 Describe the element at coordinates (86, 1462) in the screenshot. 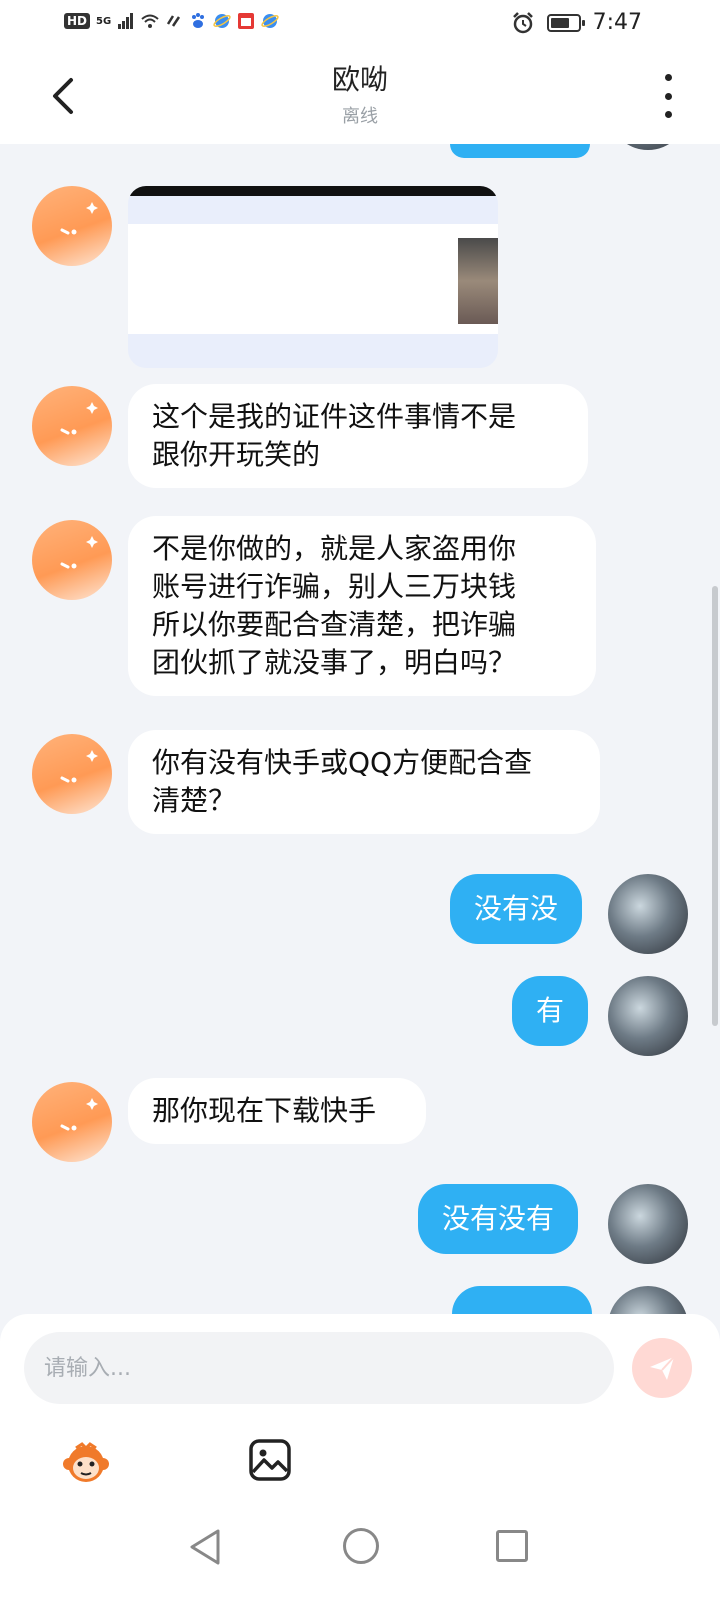

I see `monkey-emoji-icon` at that location.